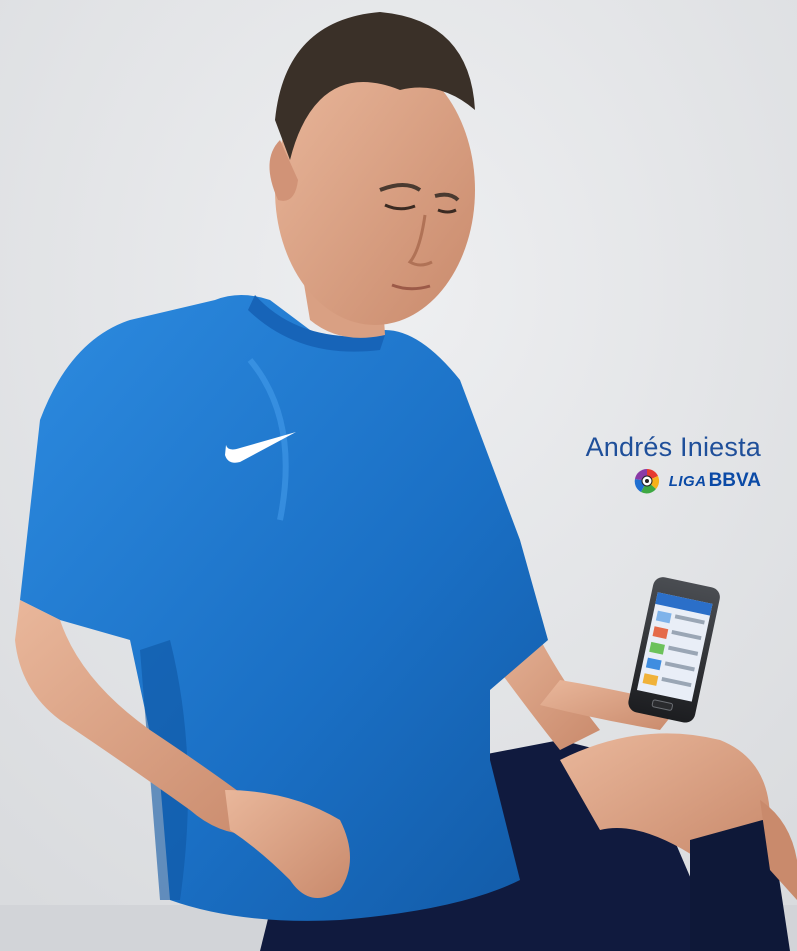 The height and width of the screenshot is (951, 797). Describe the element at coordinates (687, 481) in the screenshot. I see `league-name-liga: LIGA` at that location.